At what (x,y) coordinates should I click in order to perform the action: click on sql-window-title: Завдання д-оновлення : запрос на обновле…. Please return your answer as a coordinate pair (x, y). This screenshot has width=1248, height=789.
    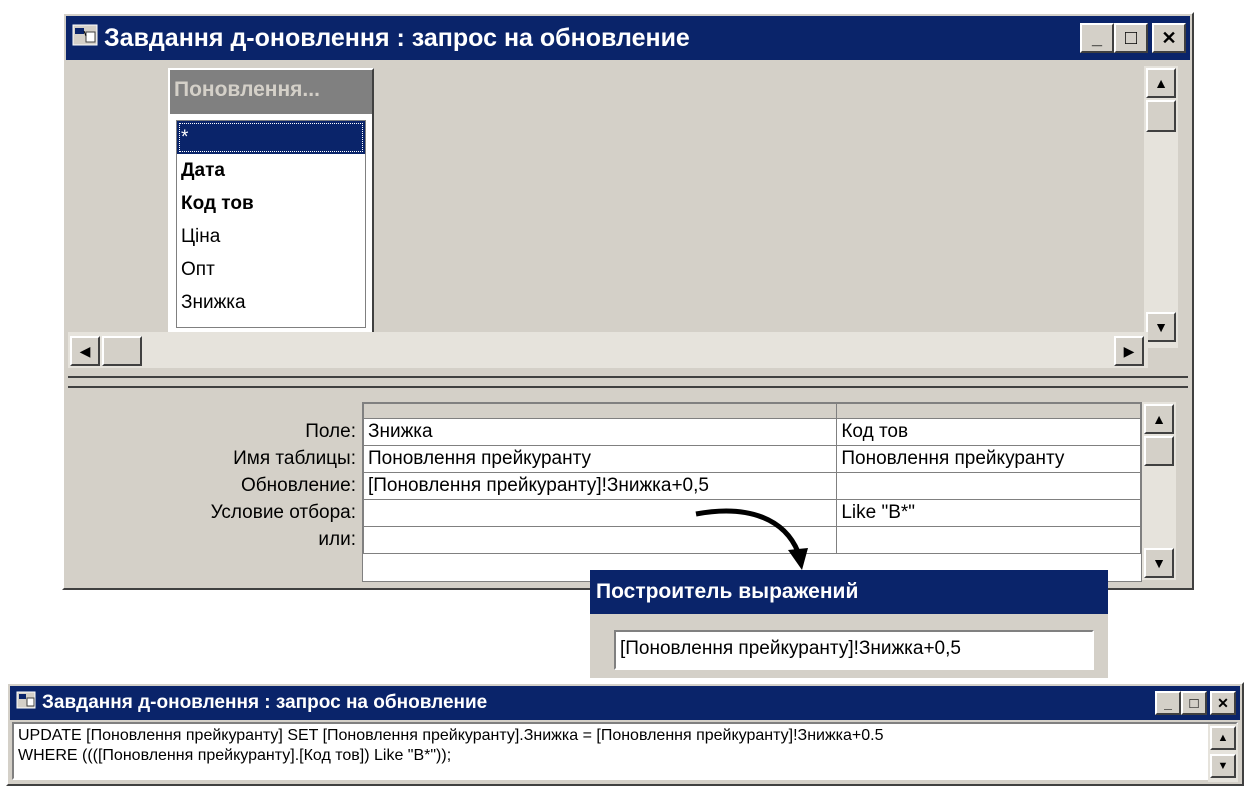
    Looking at the image, I should click on (265, 702).